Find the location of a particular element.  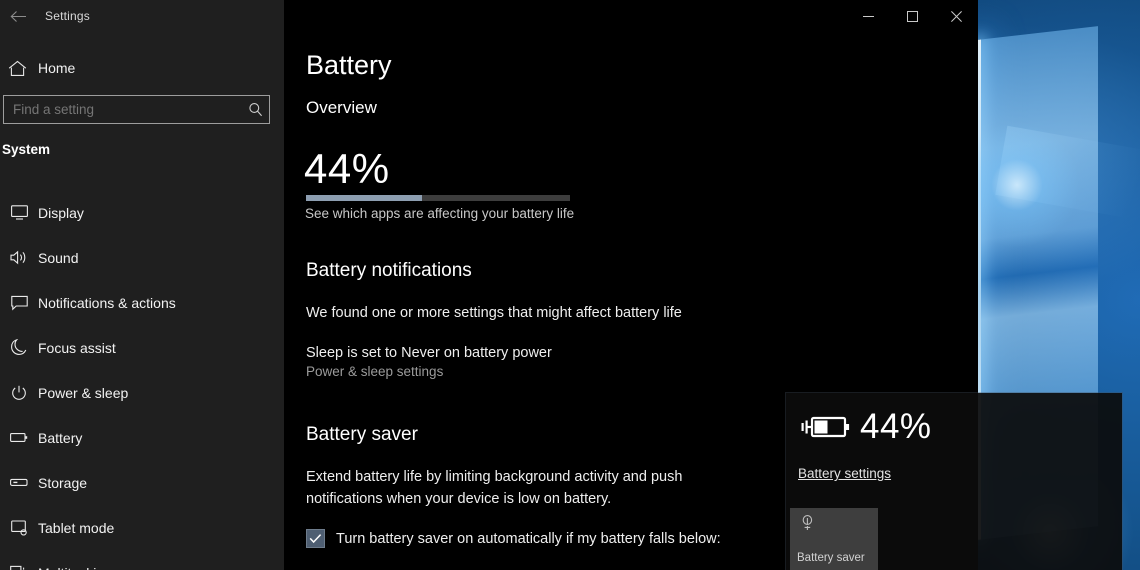

power-icon is located at coordinates (19, 393).